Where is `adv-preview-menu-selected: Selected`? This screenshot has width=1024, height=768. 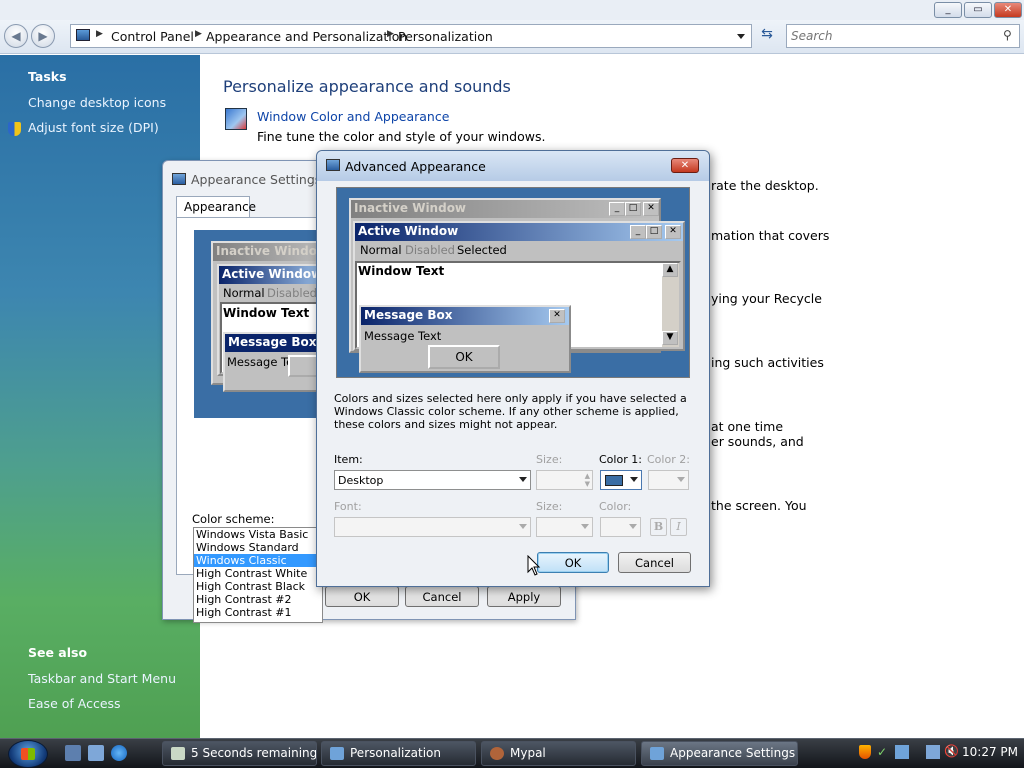
adv-preview-menu-selected: Selected is located at coordinates (482, 250).